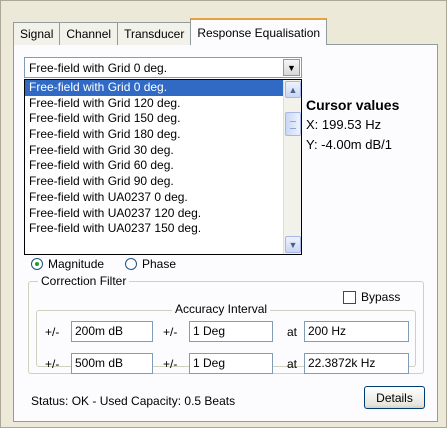 This screenshot has height=428, width=447. Describe the element at coordinates (291, 67) in the screenshot. I see `chevron-down-icon: ▼` at that location.